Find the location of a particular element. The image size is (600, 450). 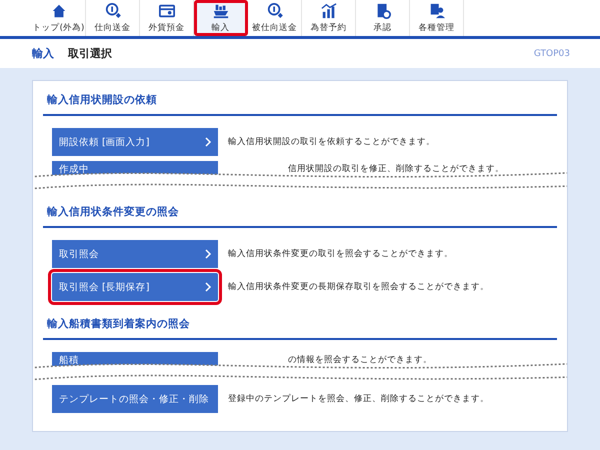

page-title: 取引選択 is located at coordinates (90, 53).